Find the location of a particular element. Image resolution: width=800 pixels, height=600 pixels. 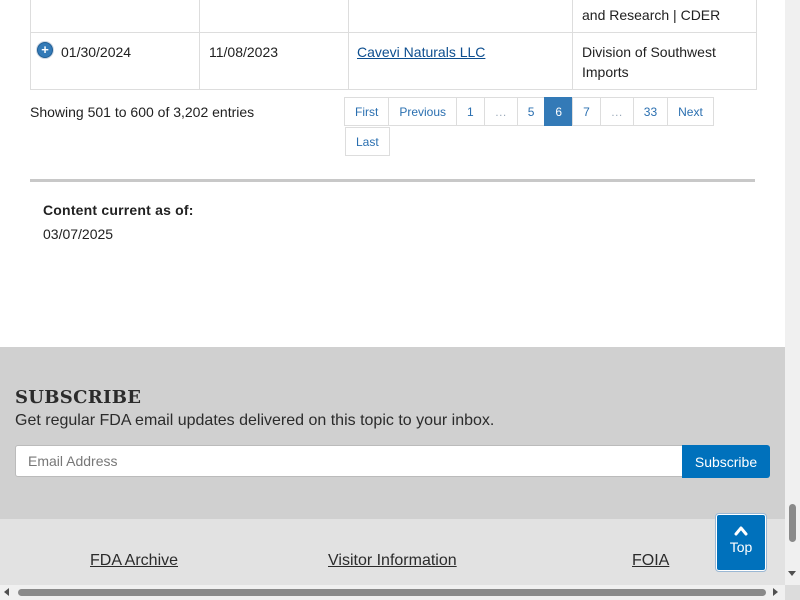

scroll-left-arrow-icon is located at coordinates (6, 592).